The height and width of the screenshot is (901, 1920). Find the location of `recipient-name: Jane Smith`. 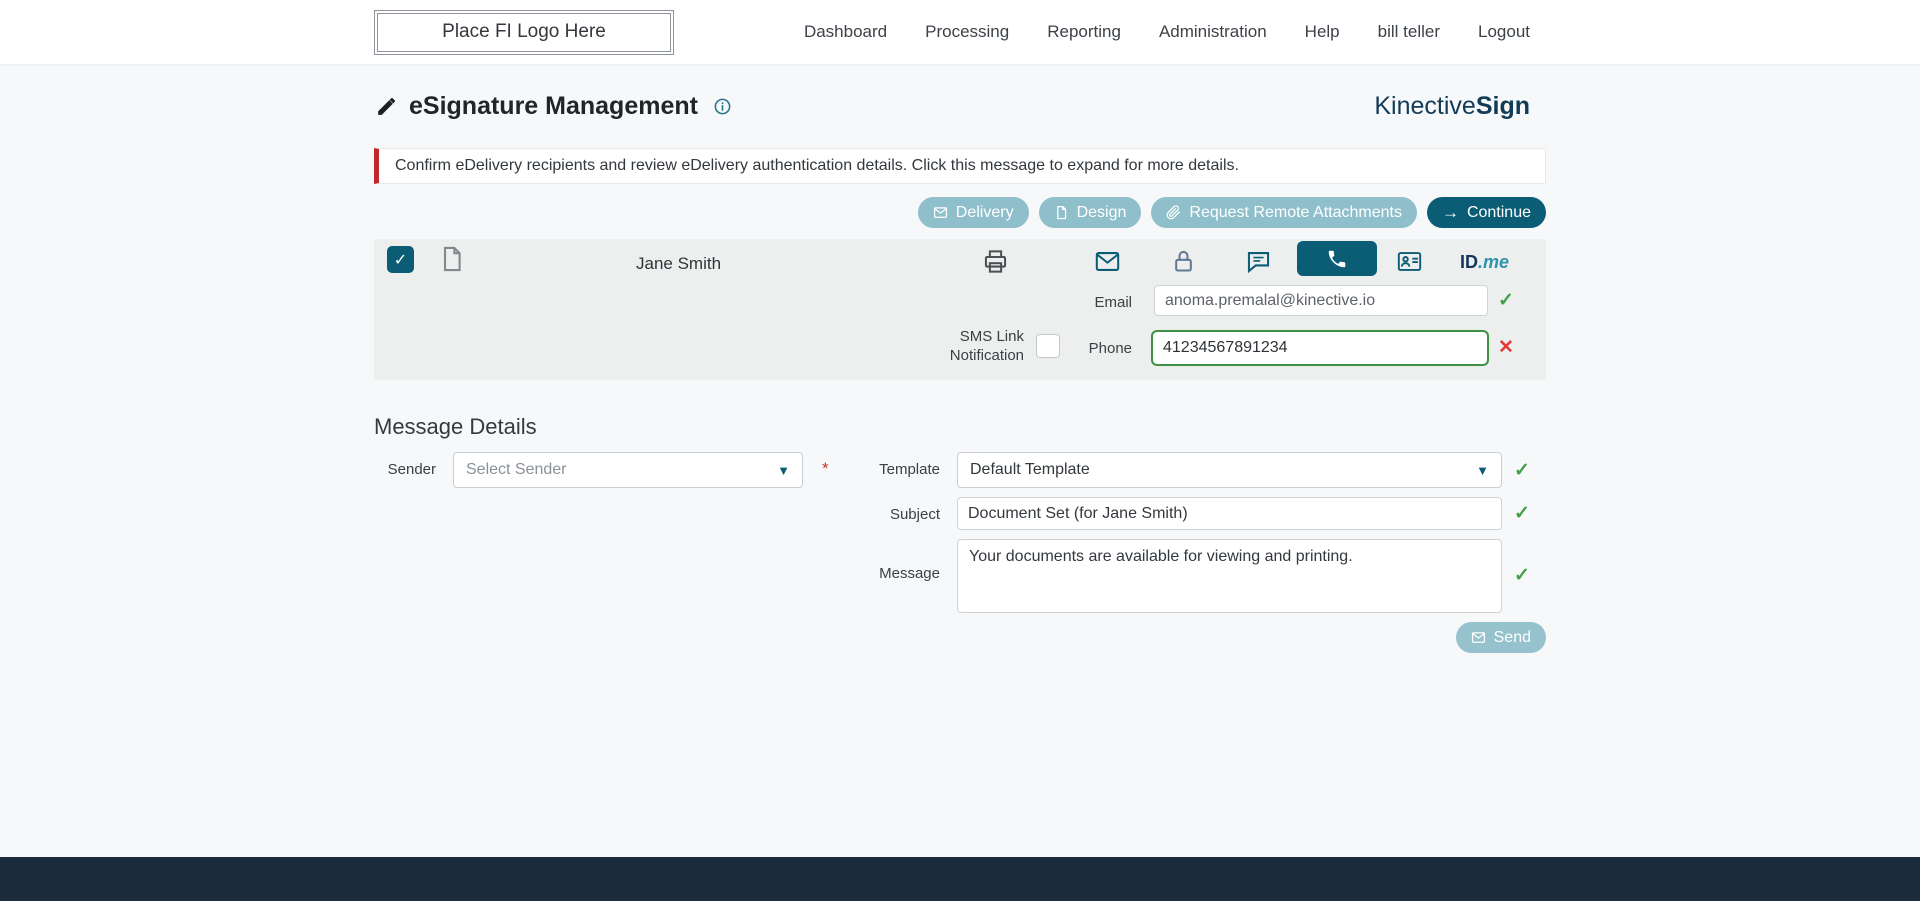

recipient-name: Jane Smith is located at coordinates (679, 263).